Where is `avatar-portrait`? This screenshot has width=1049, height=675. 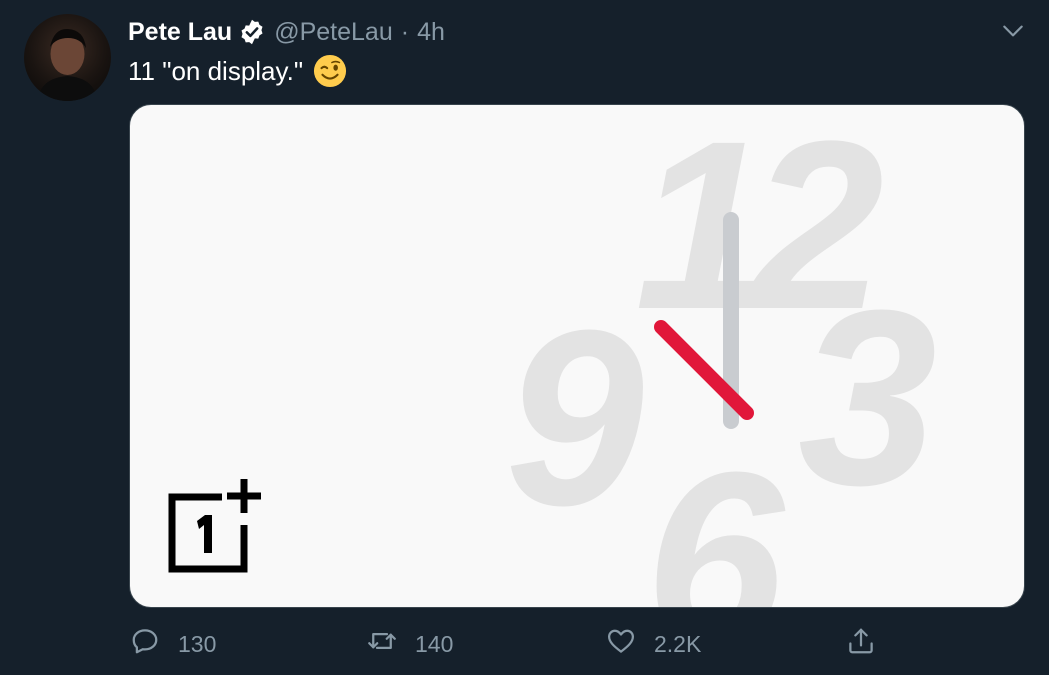
avatar-portrait is located at coordinates (67, 64).